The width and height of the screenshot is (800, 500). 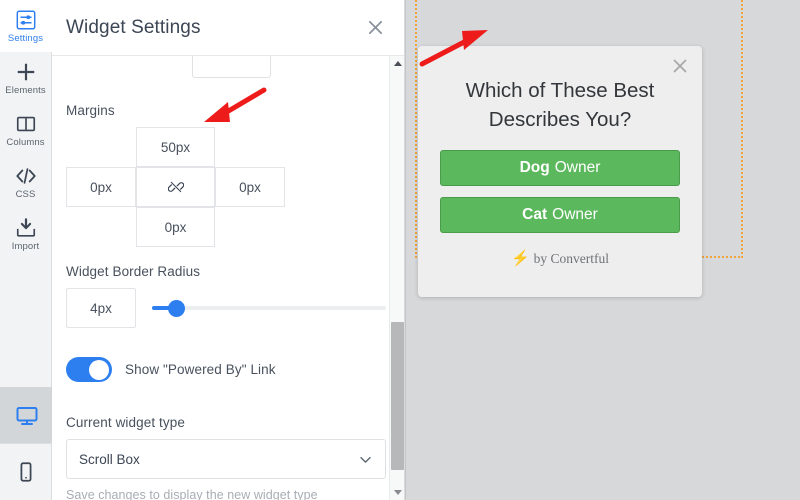 I want to click on slider-thumb, so click(x=177, y=308).